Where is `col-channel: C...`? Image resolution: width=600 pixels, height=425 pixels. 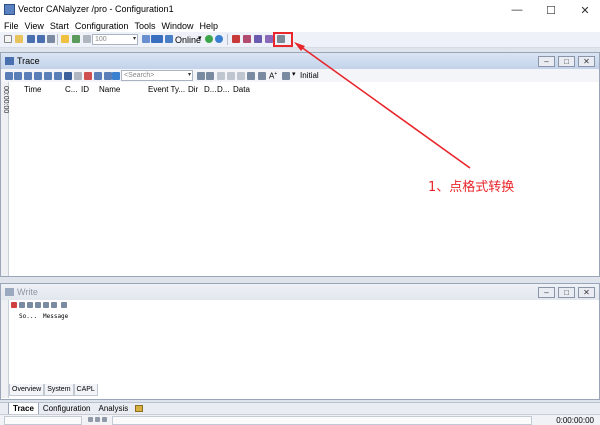
col-channel: C... is located at coordinates (71, 89).